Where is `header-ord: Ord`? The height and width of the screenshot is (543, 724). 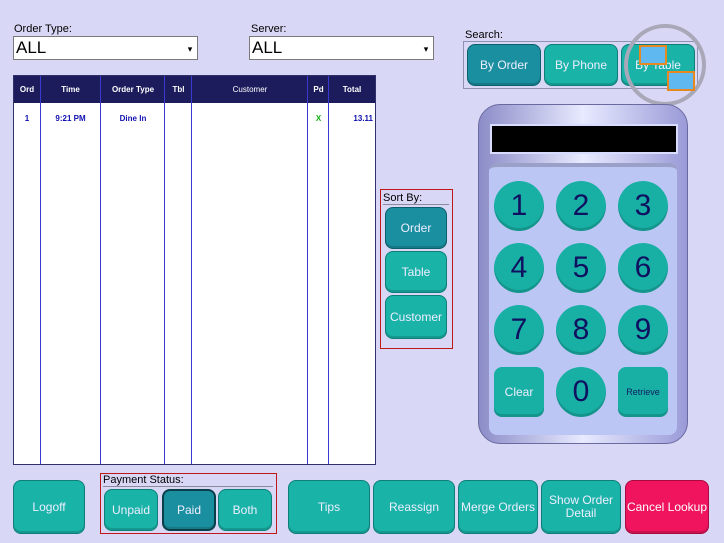
header-ord: Ord is located at coordinates (27, 89).